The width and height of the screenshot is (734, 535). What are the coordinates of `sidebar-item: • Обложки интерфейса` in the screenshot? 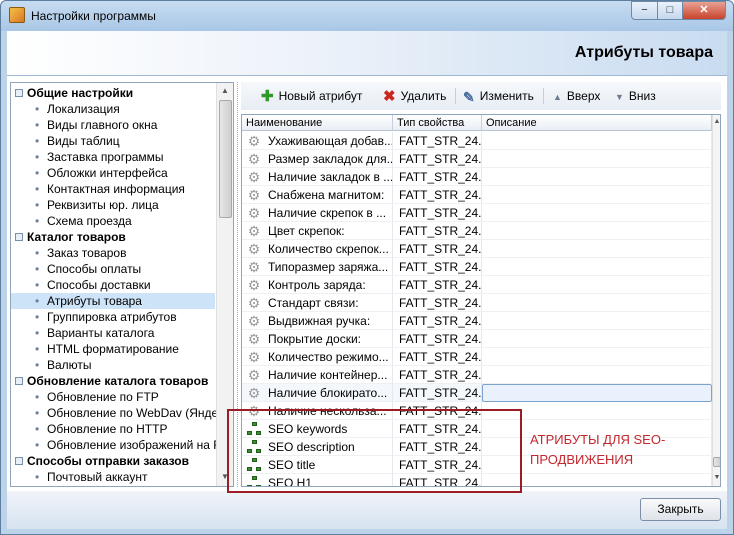 It's located at (113, 173).